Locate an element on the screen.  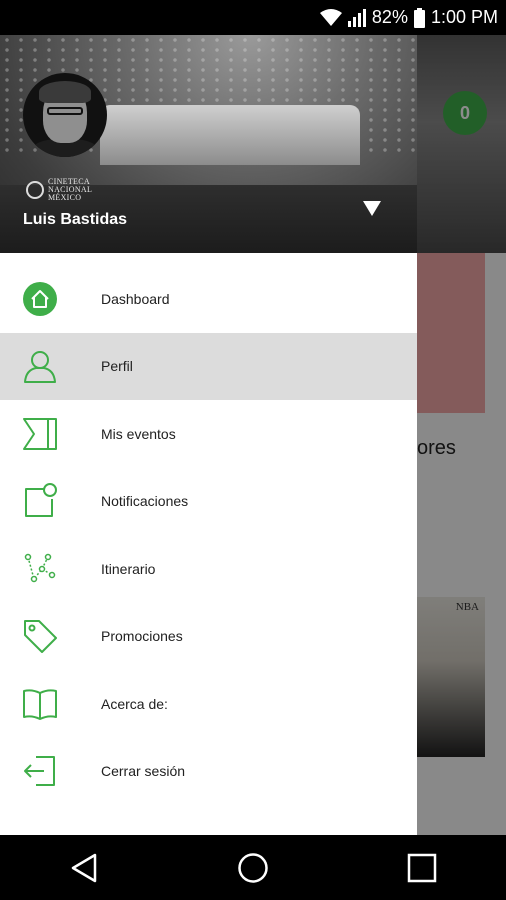
menu-label: Dashboard is located at coordinates (135, 298).